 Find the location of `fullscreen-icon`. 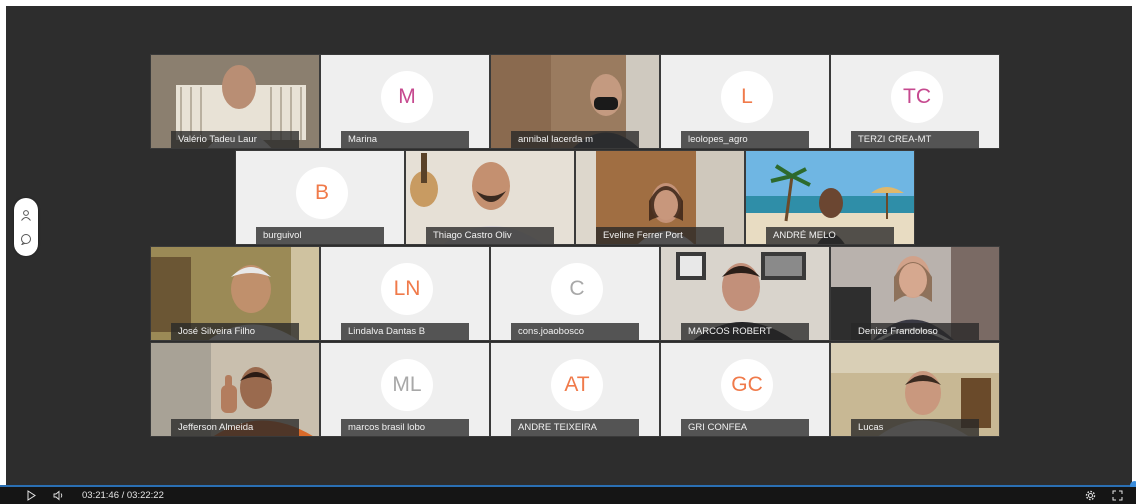

fullscreen-icon is located at coordinates (1117, 495).